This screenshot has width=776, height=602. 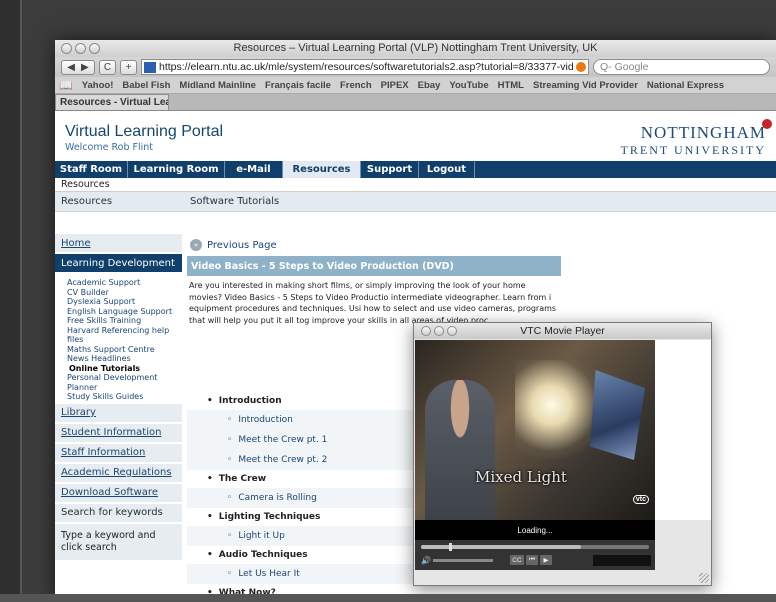 What do you see at coordinates (374, 245) in the screenshot?
I see `previous-page-link: « Previous Page` at bounding box center [374, 245].